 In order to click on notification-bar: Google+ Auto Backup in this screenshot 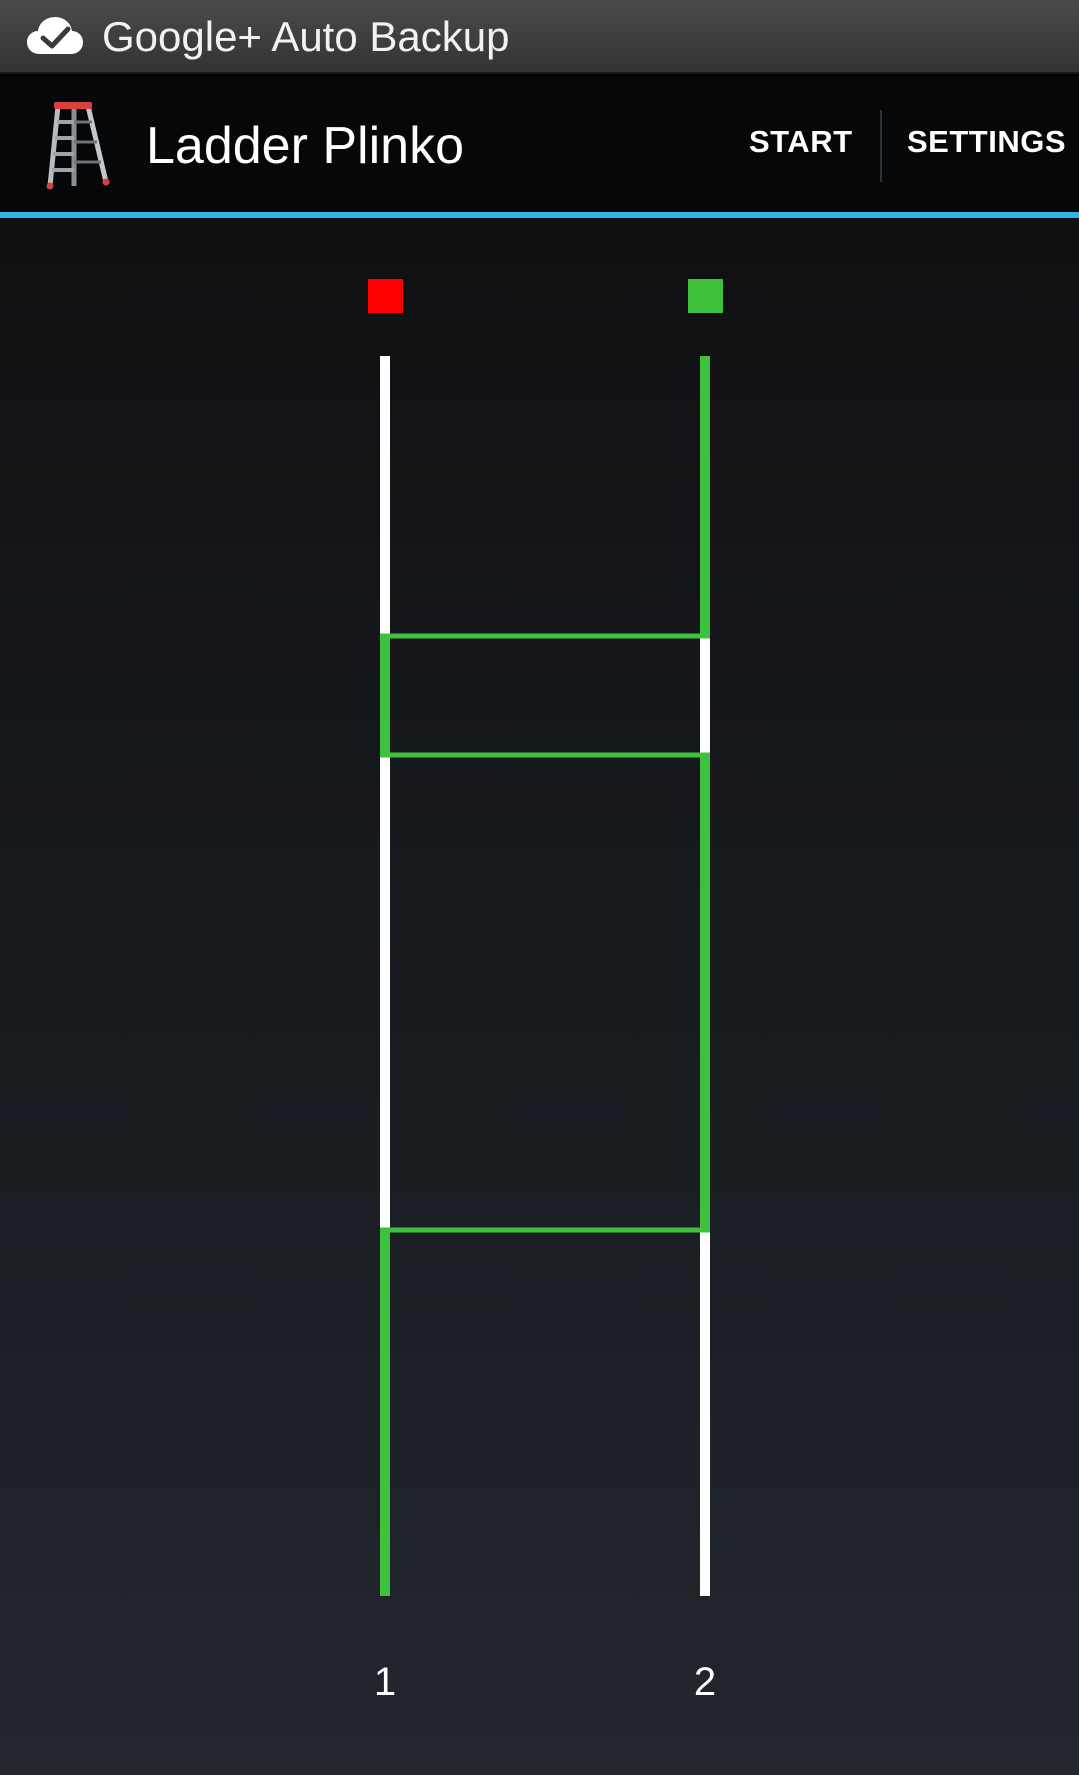, I will do `click(539, 37)`.